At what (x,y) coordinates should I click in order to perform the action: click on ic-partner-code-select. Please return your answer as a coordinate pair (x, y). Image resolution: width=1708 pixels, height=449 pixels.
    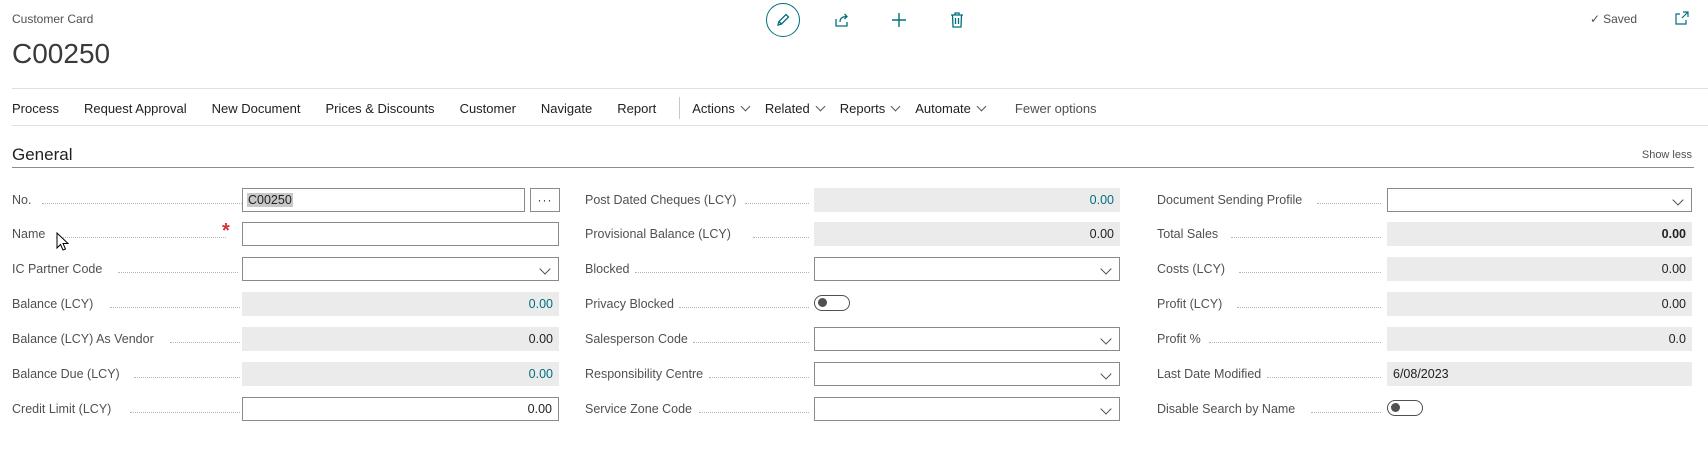
    Looking at the image, I should click on (400, 269).